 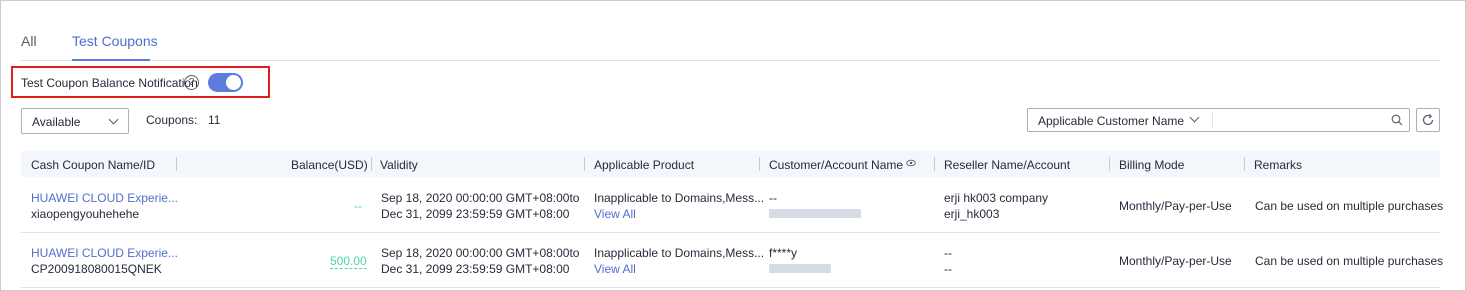 What do you see at coordinates (1007, 165) in the screenshot?
I see `header-reseller: Reseller Name/Account` at bounding box center [1007, 165].